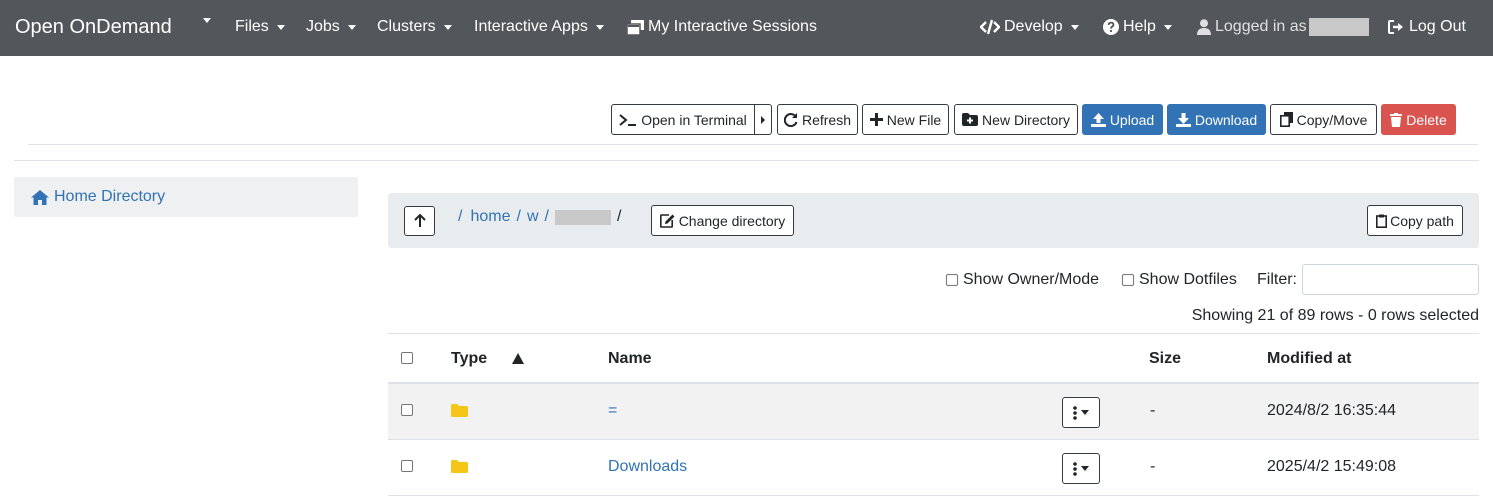 Image resolution: width=1493 pixels, height=496 pixels. I want to click on nav-files-label: Files, so click(252, 26).